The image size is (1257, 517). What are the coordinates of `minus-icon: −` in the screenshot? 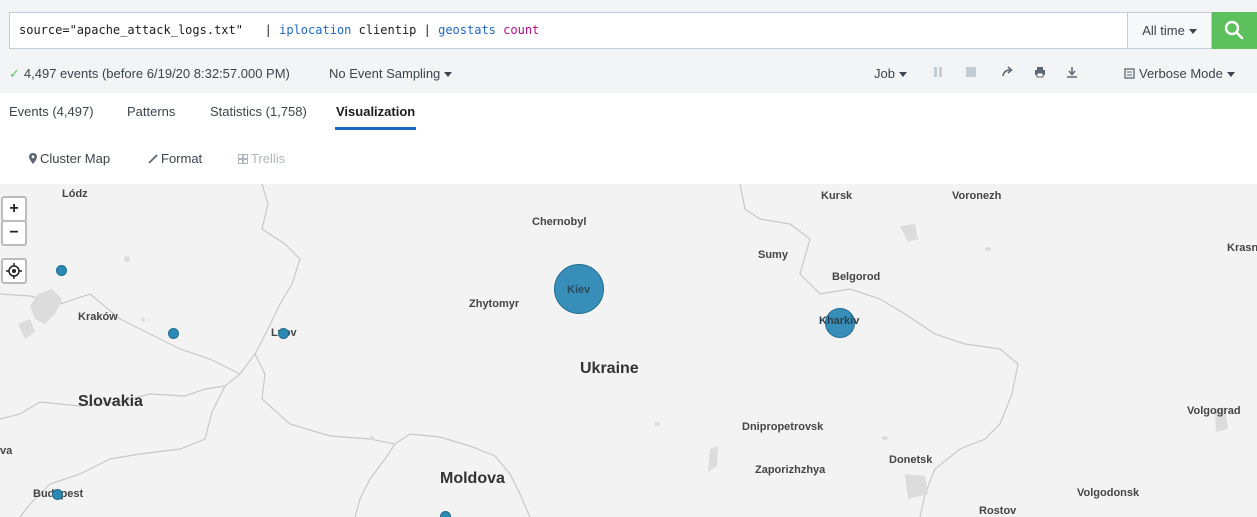 It's located at (14, 232).